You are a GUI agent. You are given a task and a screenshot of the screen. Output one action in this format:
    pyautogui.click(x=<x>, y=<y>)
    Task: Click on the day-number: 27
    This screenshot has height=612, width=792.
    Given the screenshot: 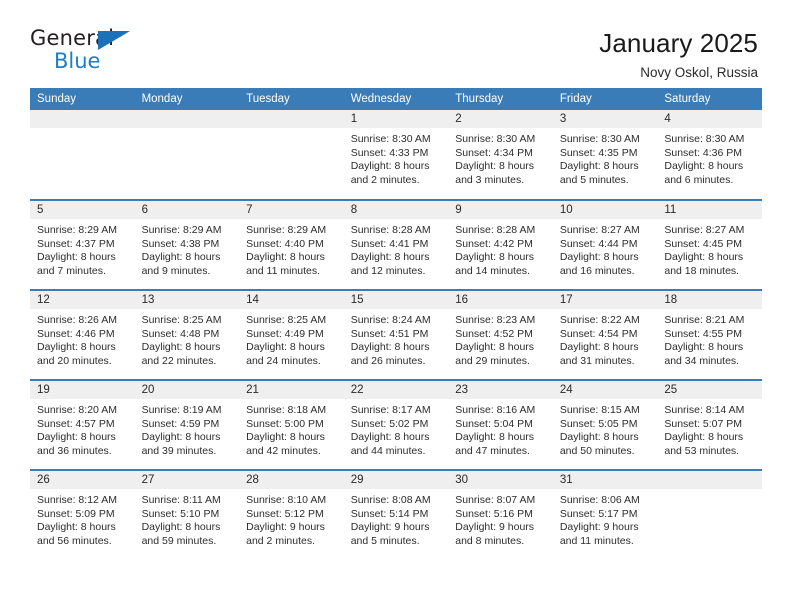 What is the action you would take?
    pyautogui.click(x=187, y=480)
    